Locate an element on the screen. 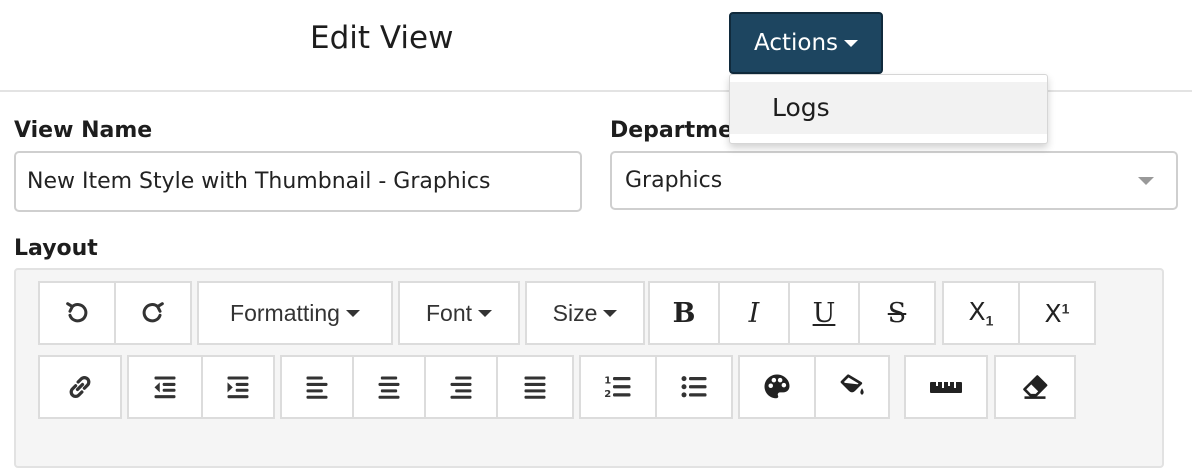 This screenshot has width=1192, height=468. superscript-button: X1 is located at coordinates (1057, 313).